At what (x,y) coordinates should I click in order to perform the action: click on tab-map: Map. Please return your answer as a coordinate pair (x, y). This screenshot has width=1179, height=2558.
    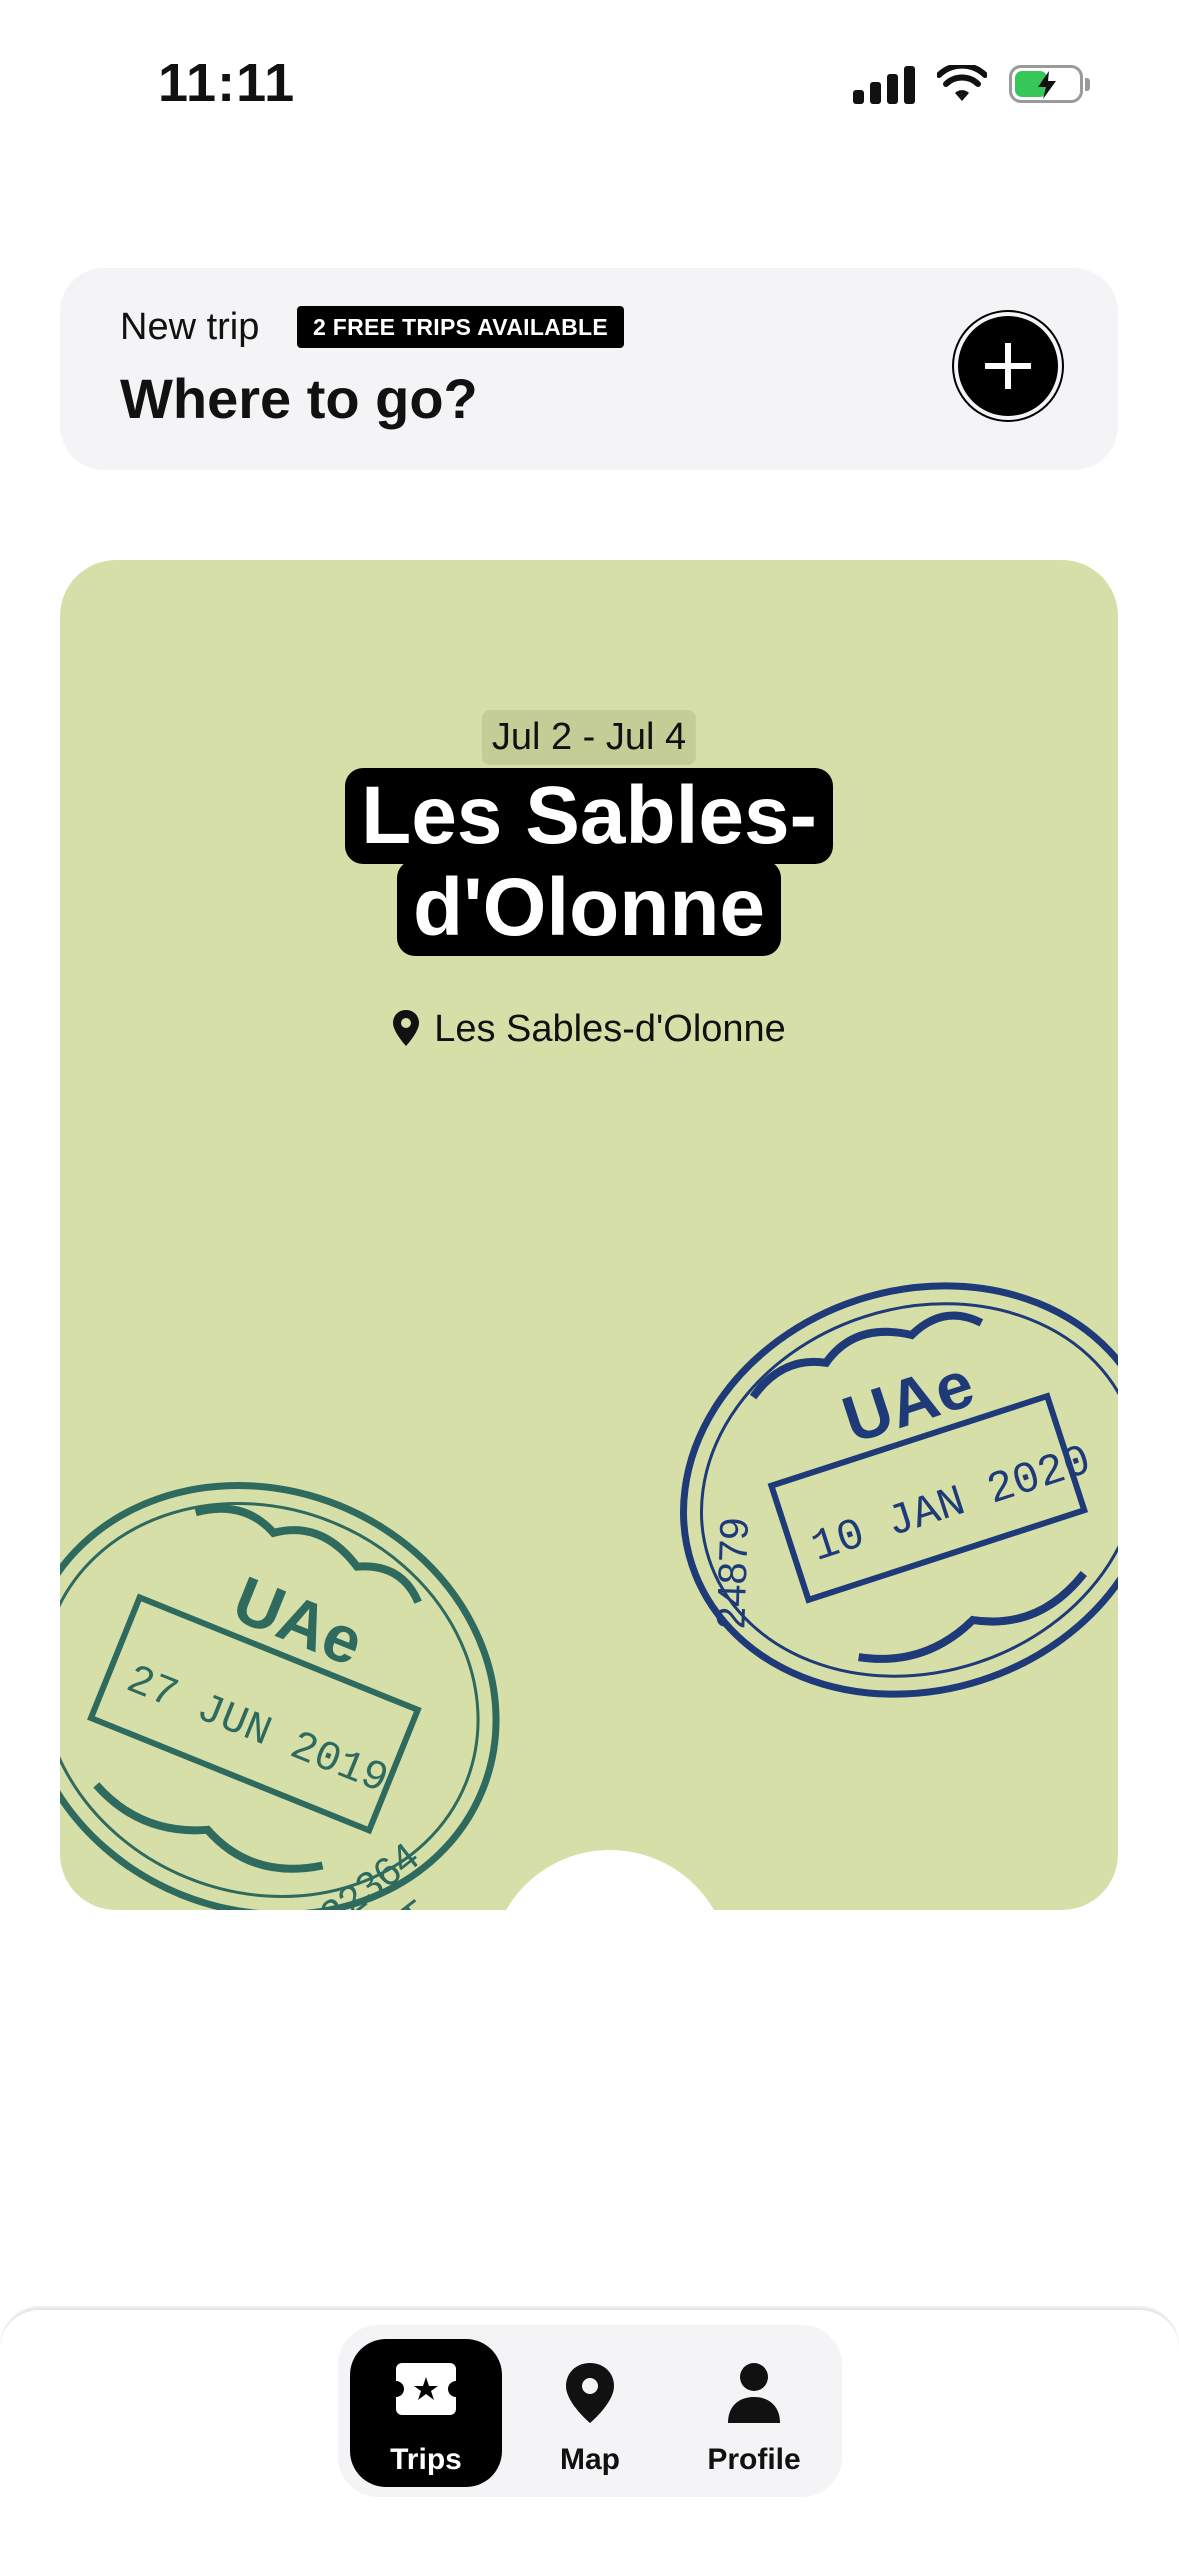
    Looking at the image, I should click on (590, 2413).